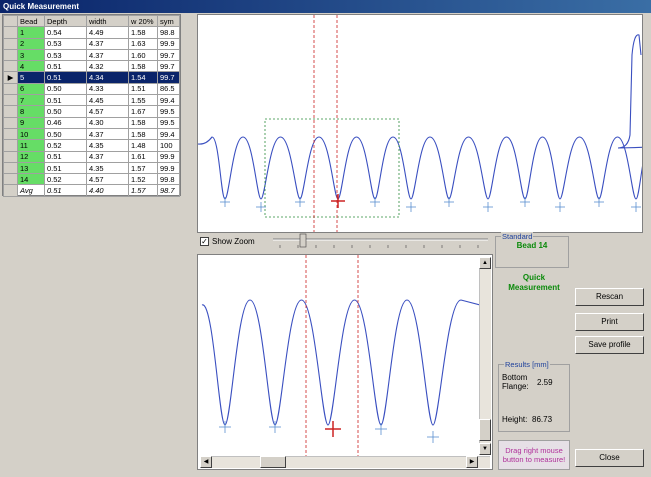 The height and width of the screenshot is (477, 651). I want to click on table-cell: 10, so click(31, 134).